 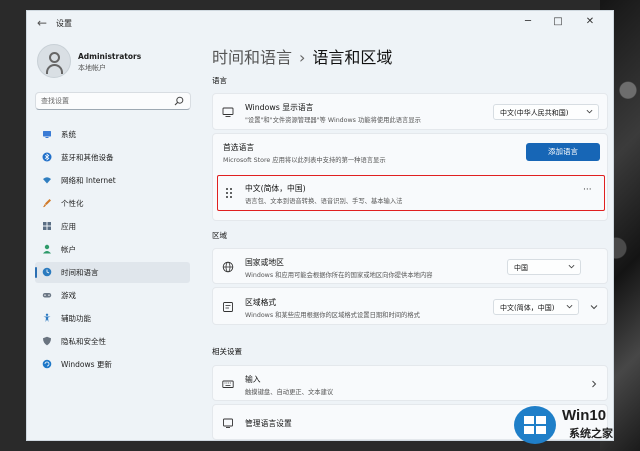 What do you see at coordinates (88, 180) in the screenshot?
I see `sidebar-item-label: 网络和 Internet` at bounding box center [88, 180].